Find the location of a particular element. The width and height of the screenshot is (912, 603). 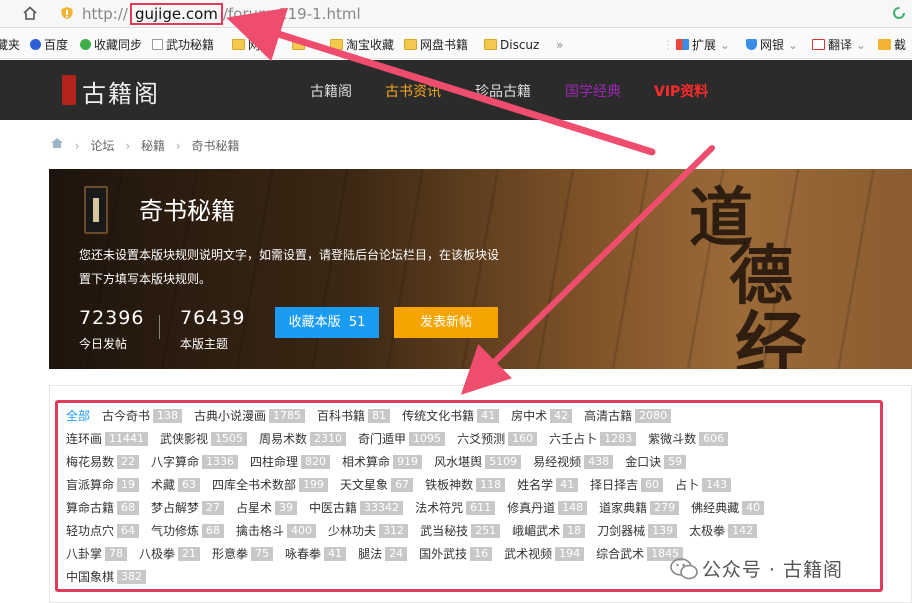

translate-button: 翻译 ⌄ is located at coordinates (839, 45).